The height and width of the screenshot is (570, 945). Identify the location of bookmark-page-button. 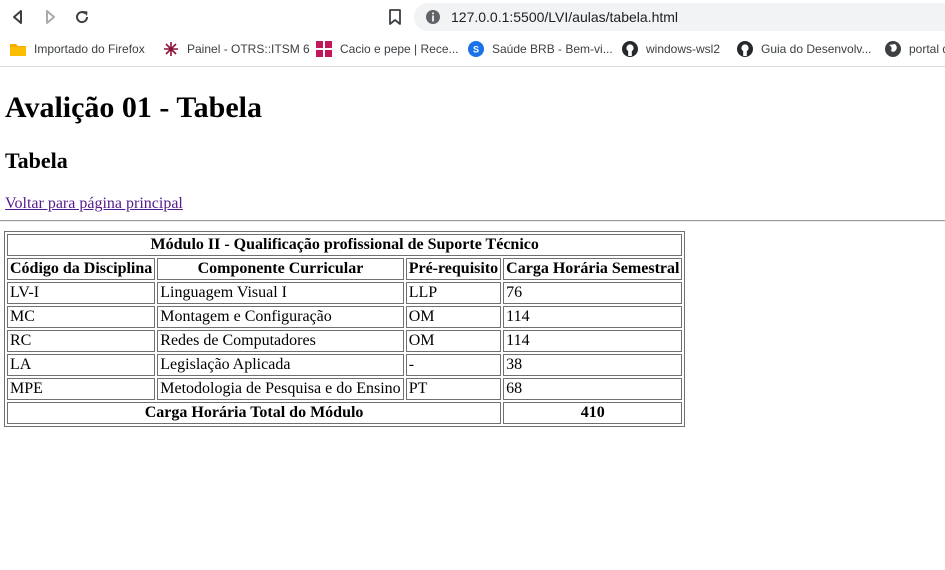
(395, 17).